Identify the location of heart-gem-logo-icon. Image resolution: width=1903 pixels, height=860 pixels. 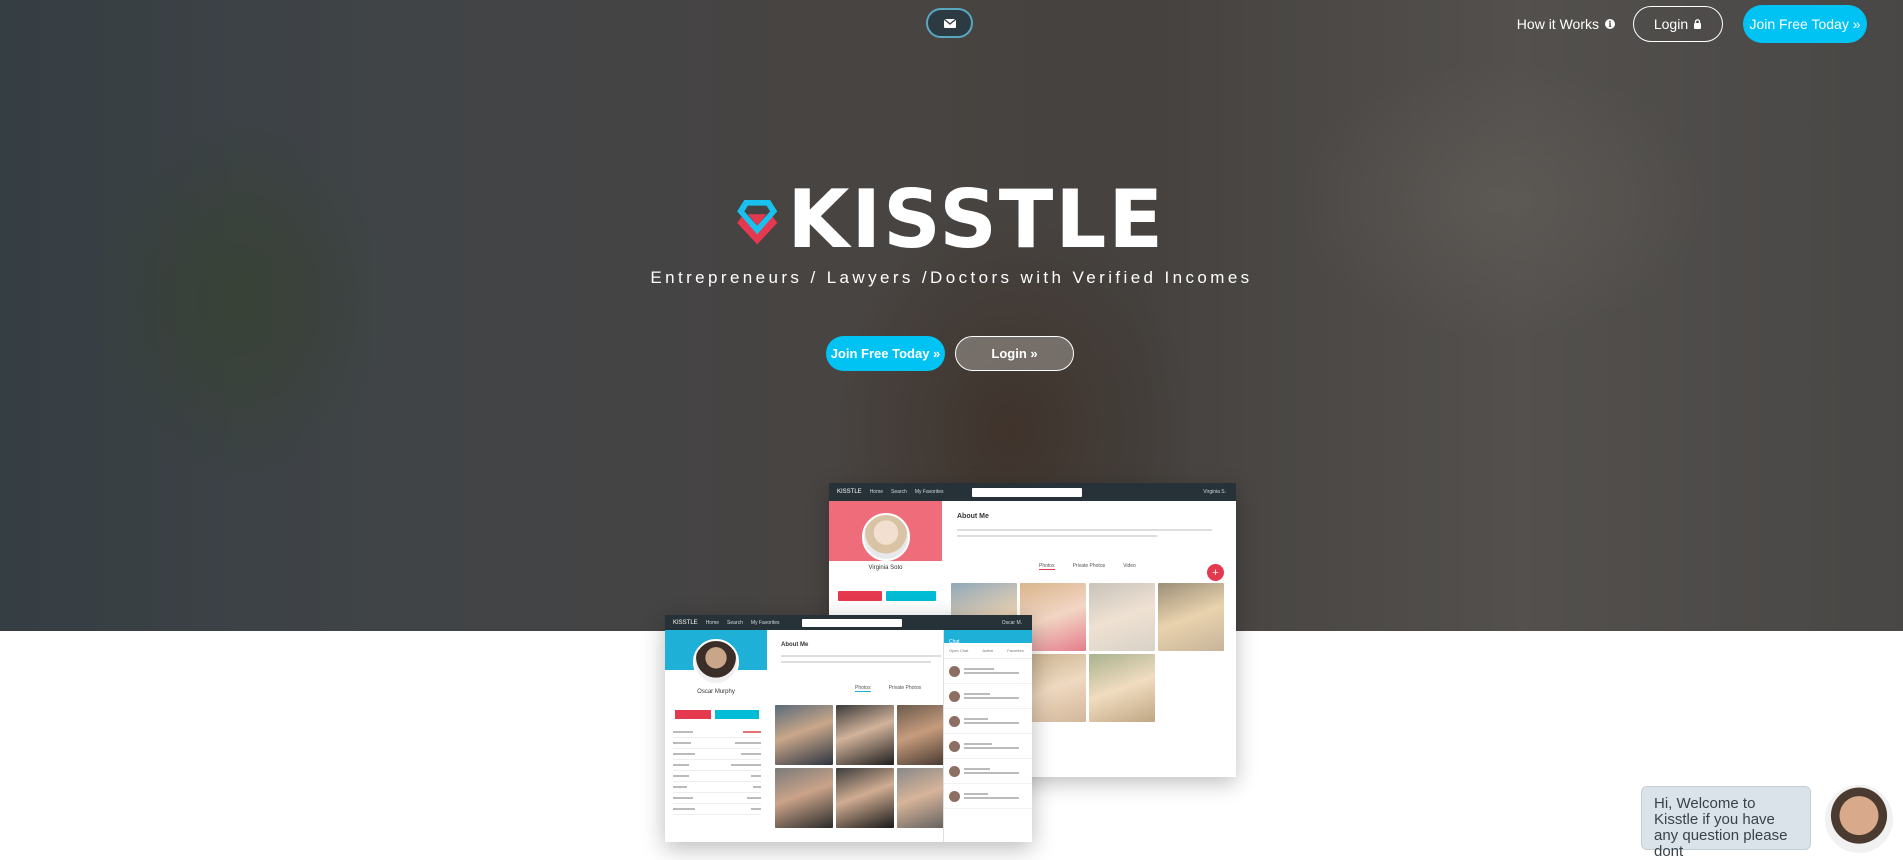
(757, 222).